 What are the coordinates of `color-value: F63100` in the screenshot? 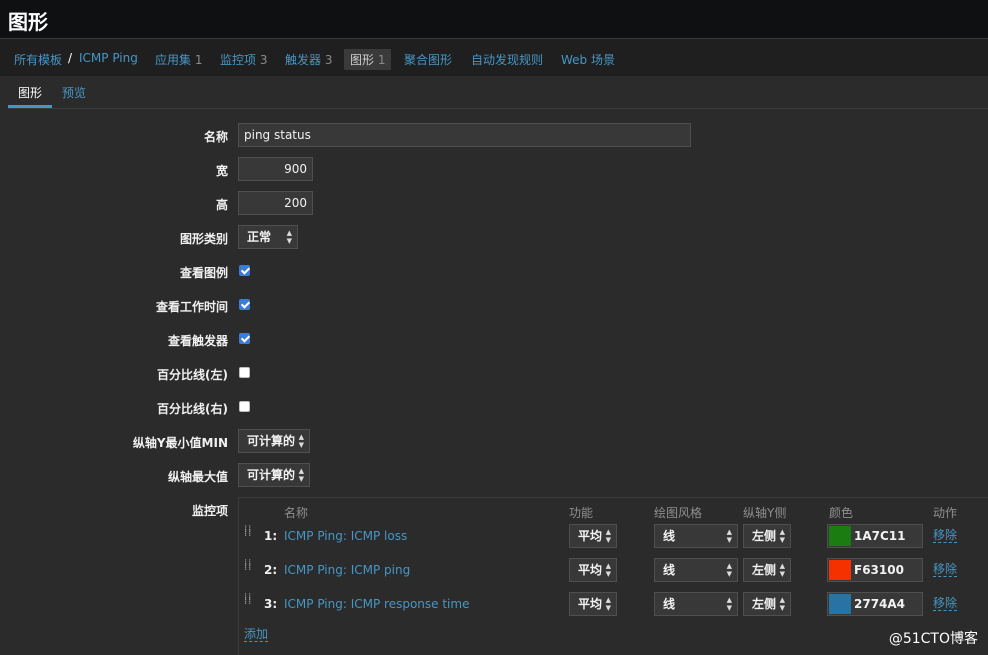 It's located at (879, 570).